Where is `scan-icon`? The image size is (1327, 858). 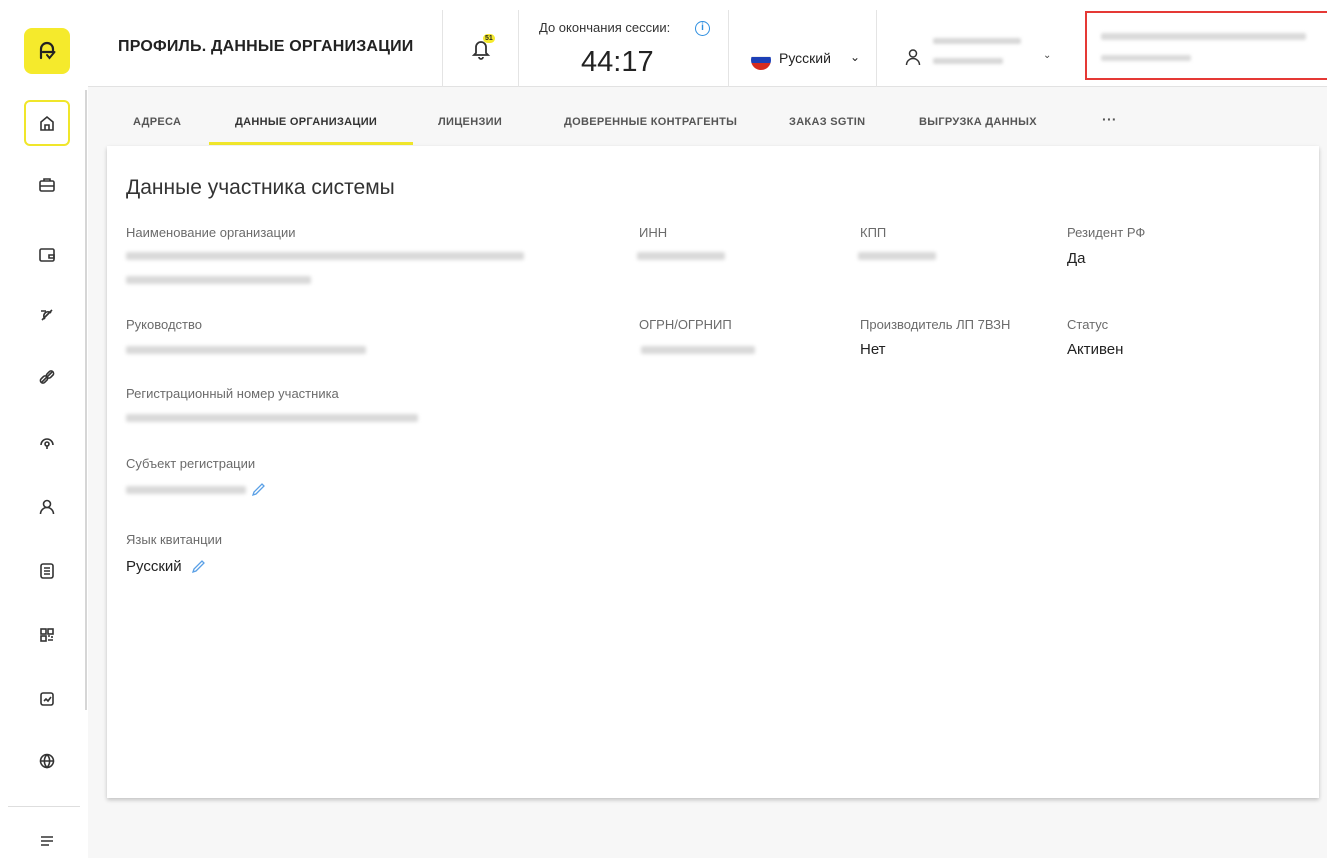
scan-icon is located at coordinates (47, 443).